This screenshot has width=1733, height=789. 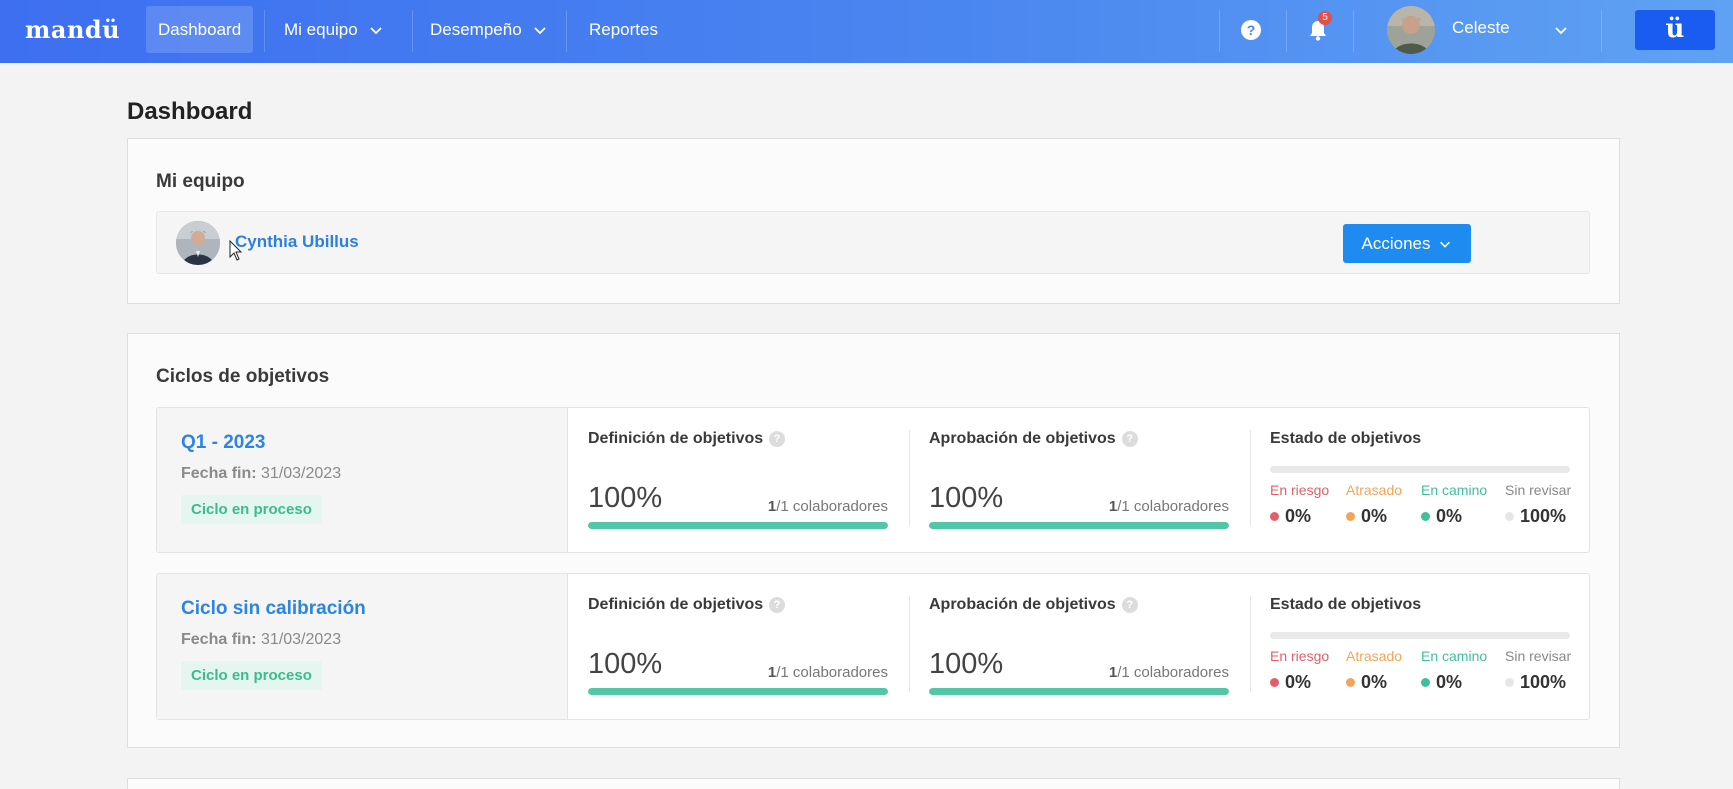 What do you see at coordinates (1299, 504) in the screenshot?
I see `stat-en-riesgo: En riesgo 0%` at bounding box center [1299, 504].